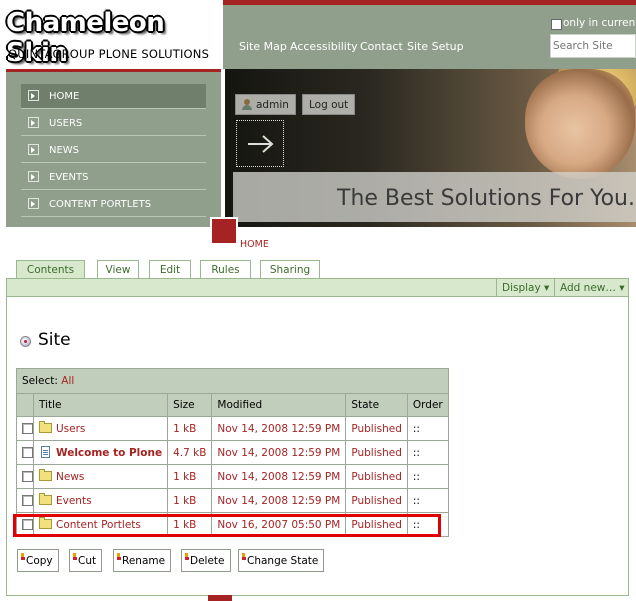 The height and width of the screenshot is (601, 636). What do you see at coordinates (50, 269) in the screenshot?
I see `tab-contents: Contents` at bounding box center [50, 269].